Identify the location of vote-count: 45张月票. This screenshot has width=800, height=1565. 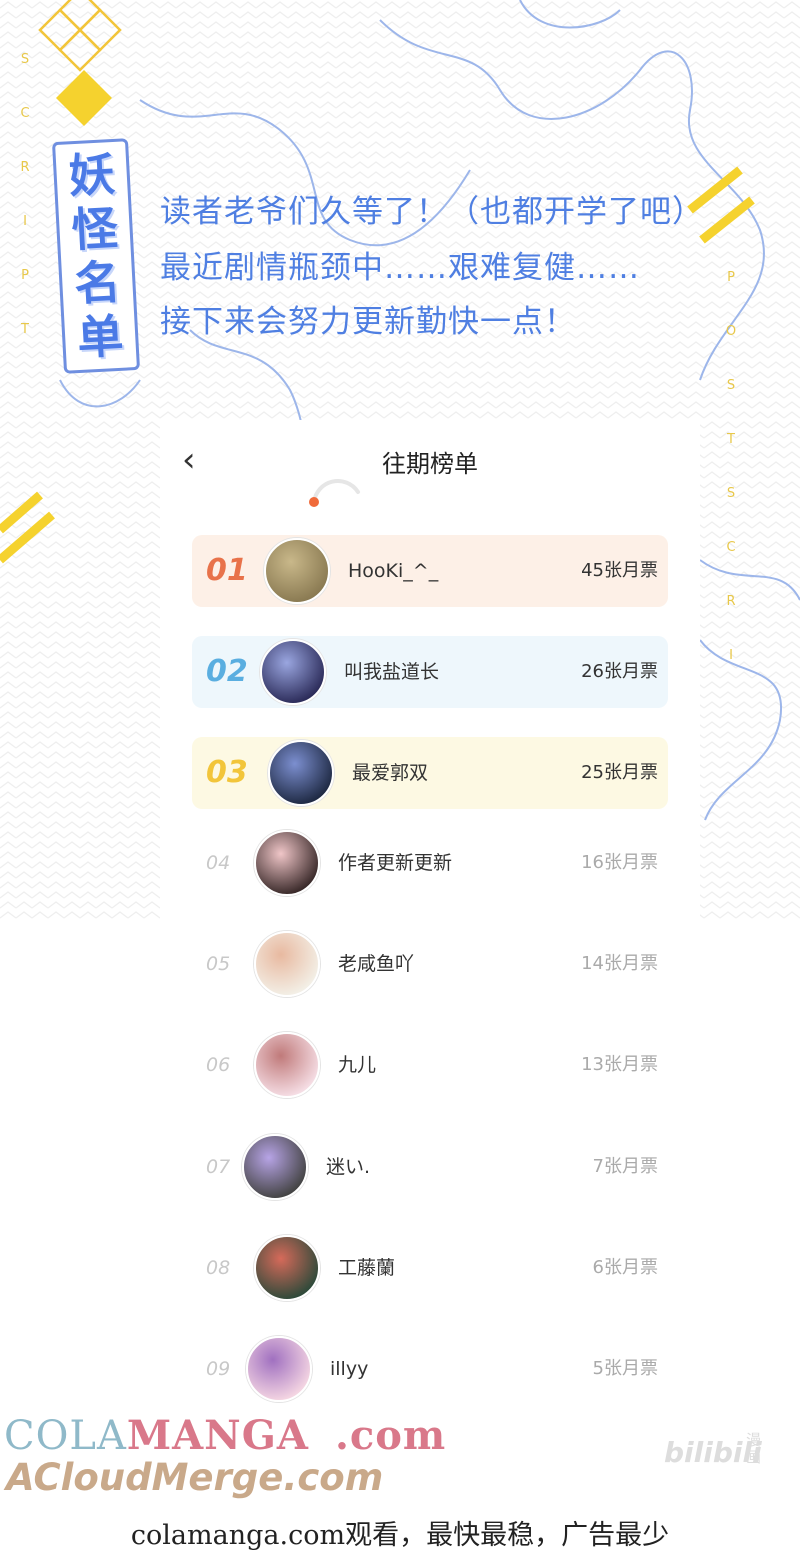
(619, 570).